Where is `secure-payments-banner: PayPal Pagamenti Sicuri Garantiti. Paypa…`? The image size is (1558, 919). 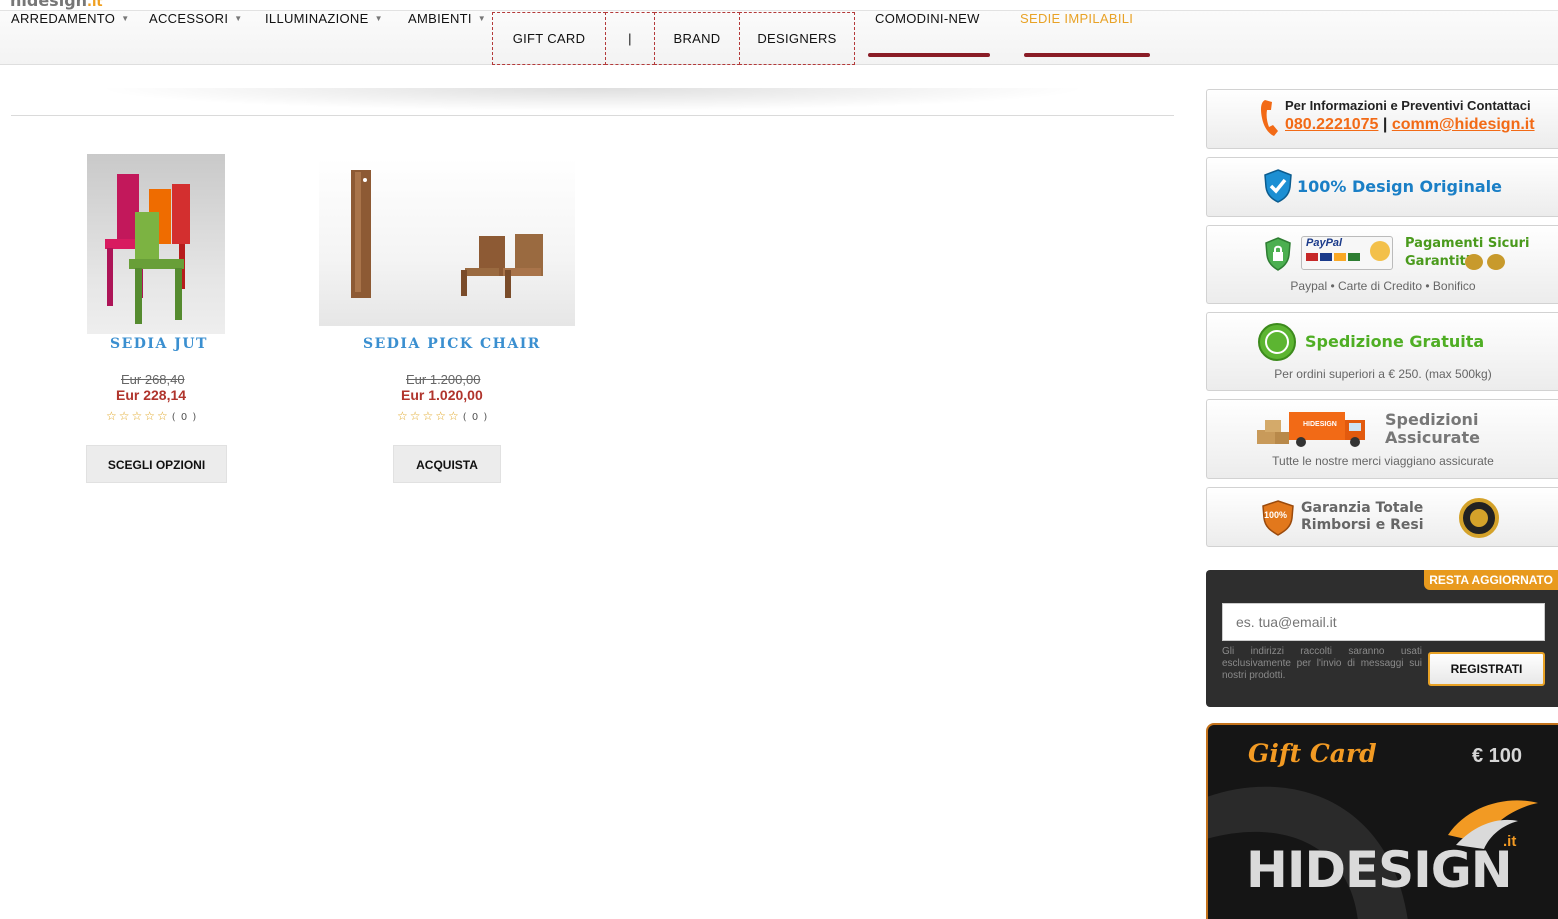
secure-payments-banner: PayPal Pagamenti Sicuri Garantiti. Paypa… is located at coordinates (1382, 264).